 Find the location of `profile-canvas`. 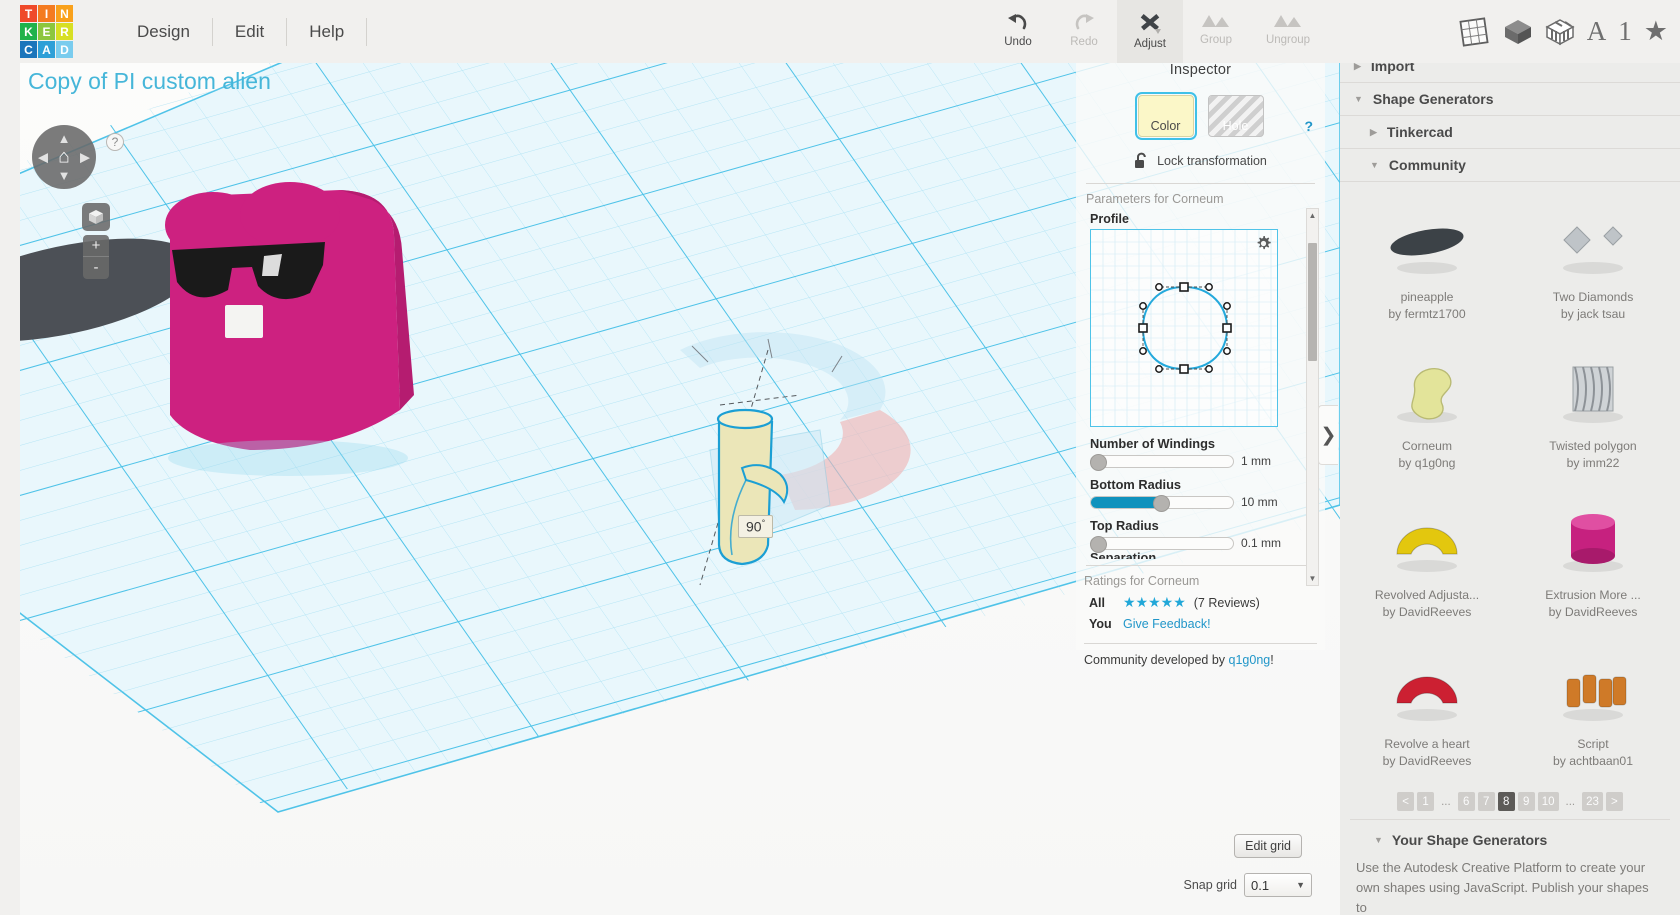

profile-canvas is located at coordinates (1184, 328).